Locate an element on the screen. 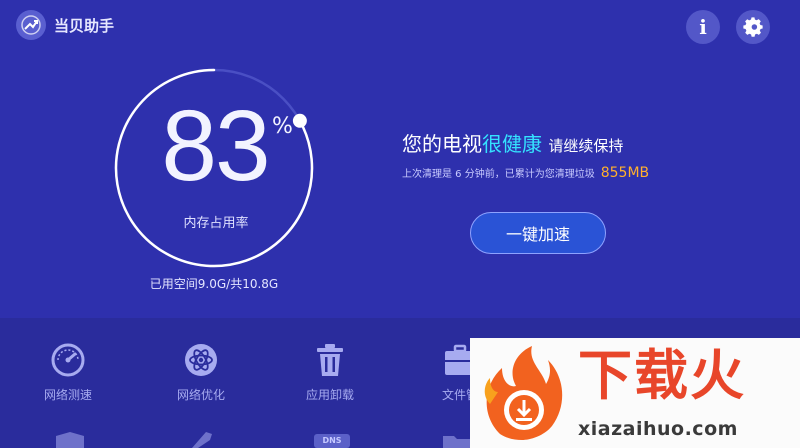 This screenshot has width=800, height=448. one-click-boost-button: 一键加速 is located at coordinates (538, 233).